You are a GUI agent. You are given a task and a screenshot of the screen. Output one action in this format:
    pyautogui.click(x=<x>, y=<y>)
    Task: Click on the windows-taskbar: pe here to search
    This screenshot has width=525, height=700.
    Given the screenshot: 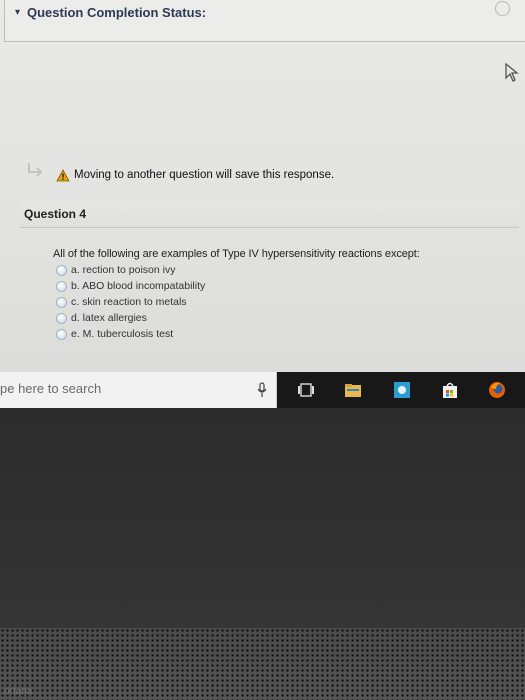 What is the action you would take?
    pyautogui.click(x=262, y=390)
    